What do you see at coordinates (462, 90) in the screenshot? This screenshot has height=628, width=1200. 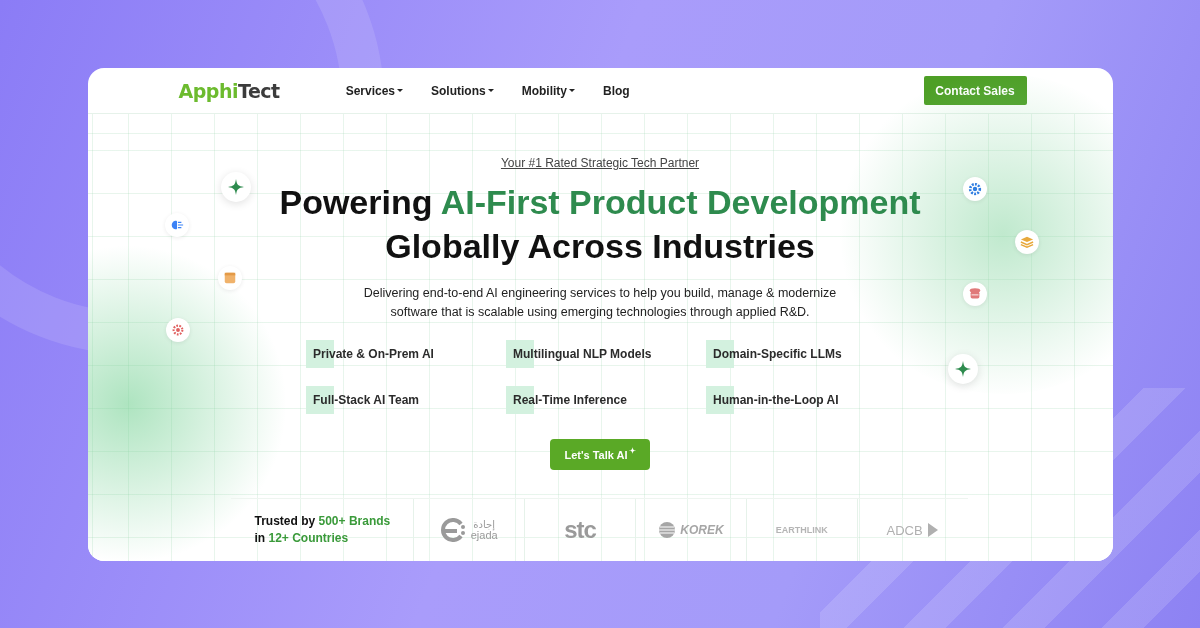 I see `nav-link: Solutions` at bounding box center [462, 90].